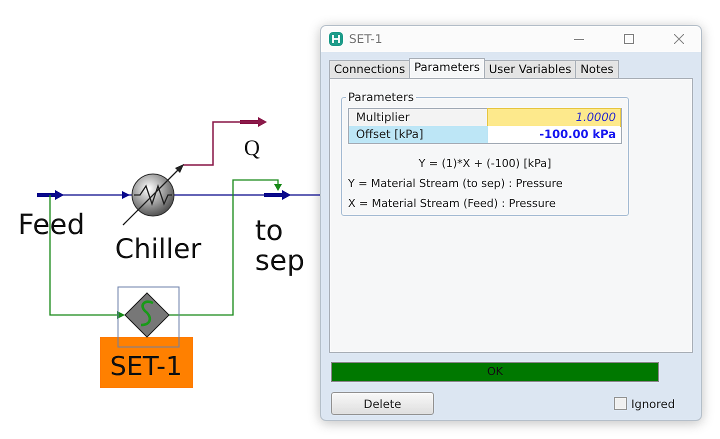 This screenshot has width=720, height=439. Describe the element at coordinates (147, 315) in the screenshot. I see `set-drawing` at that location.